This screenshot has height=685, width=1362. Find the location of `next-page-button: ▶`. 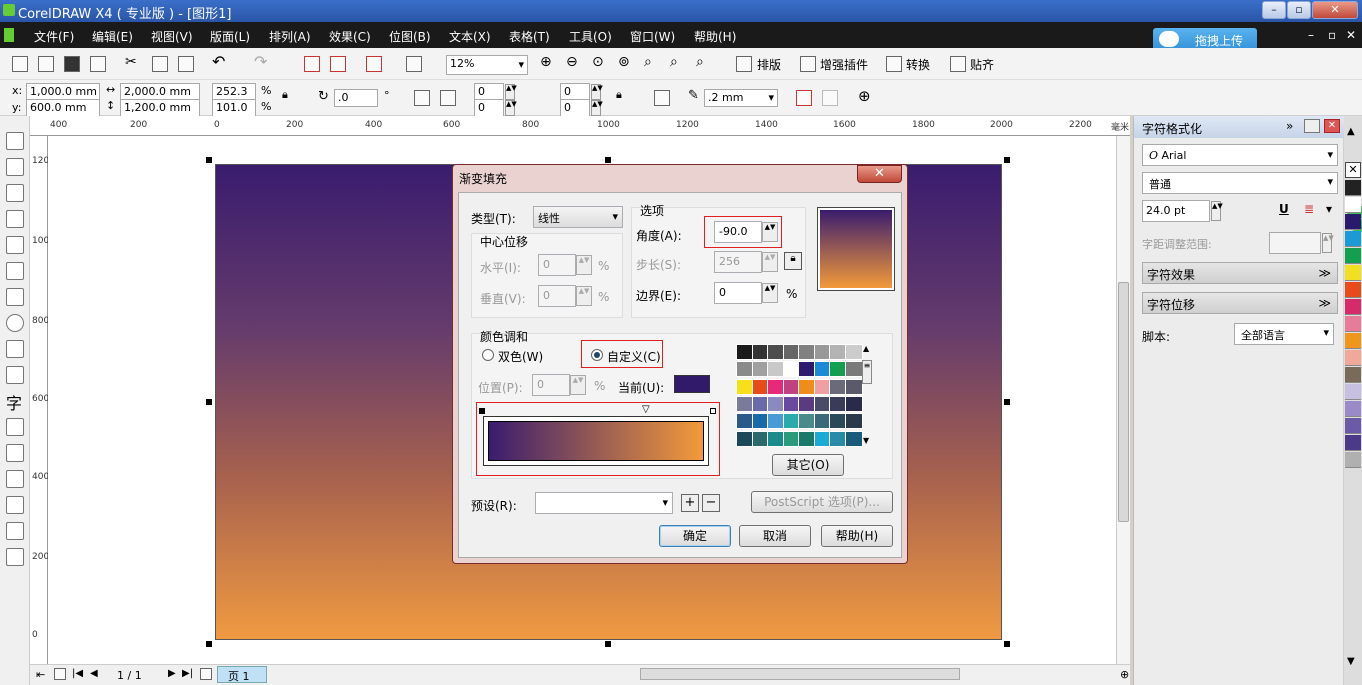

next-page-button: ▶ is located at coordinates (172, 673).